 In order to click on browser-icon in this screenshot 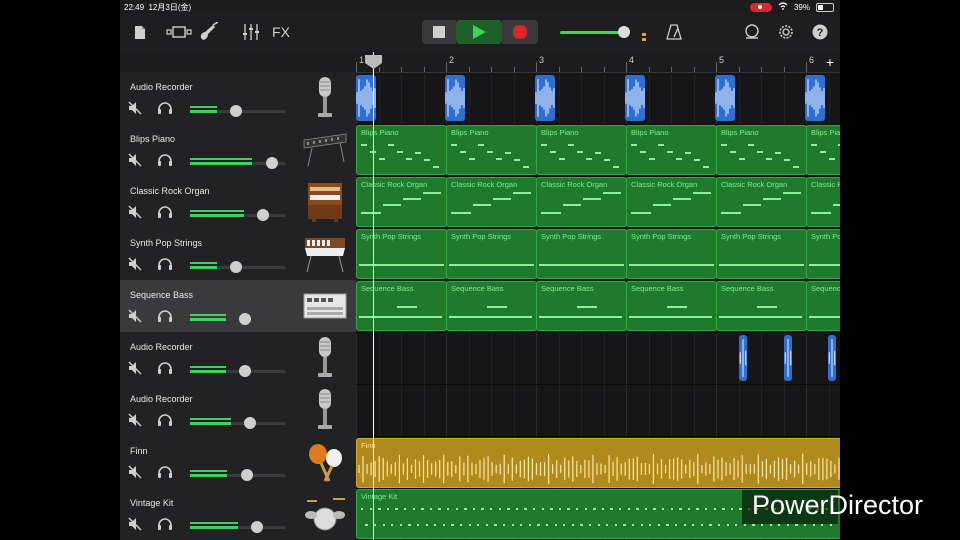, I will do `click(140, 32)`.